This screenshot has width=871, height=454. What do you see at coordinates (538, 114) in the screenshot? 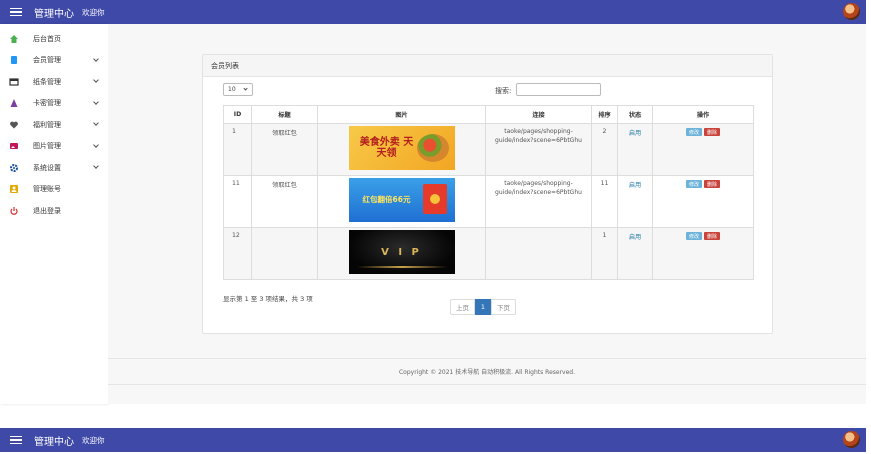
I see `column-header-link: 连接` at bounding box center [538, 114].